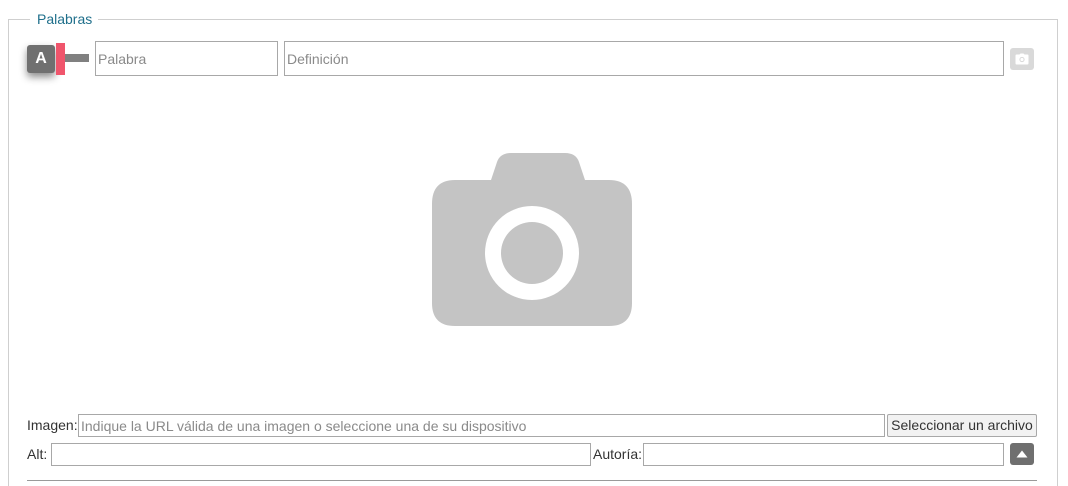 The image size is (1068, 486). I want to click on collapse-button, so click(1022, 454).